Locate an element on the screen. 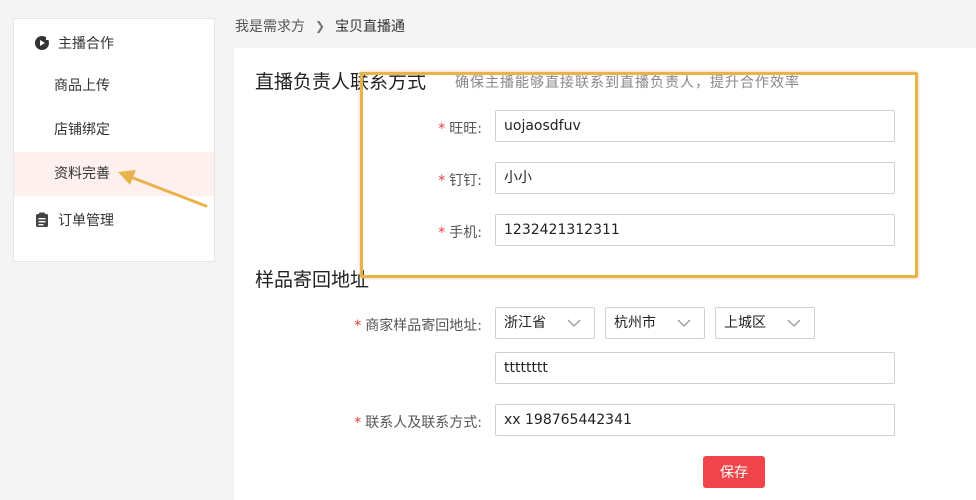 The image size is (976, 500). sample-section-title: 样品寄回地址 is located at coordinates (312, 280).